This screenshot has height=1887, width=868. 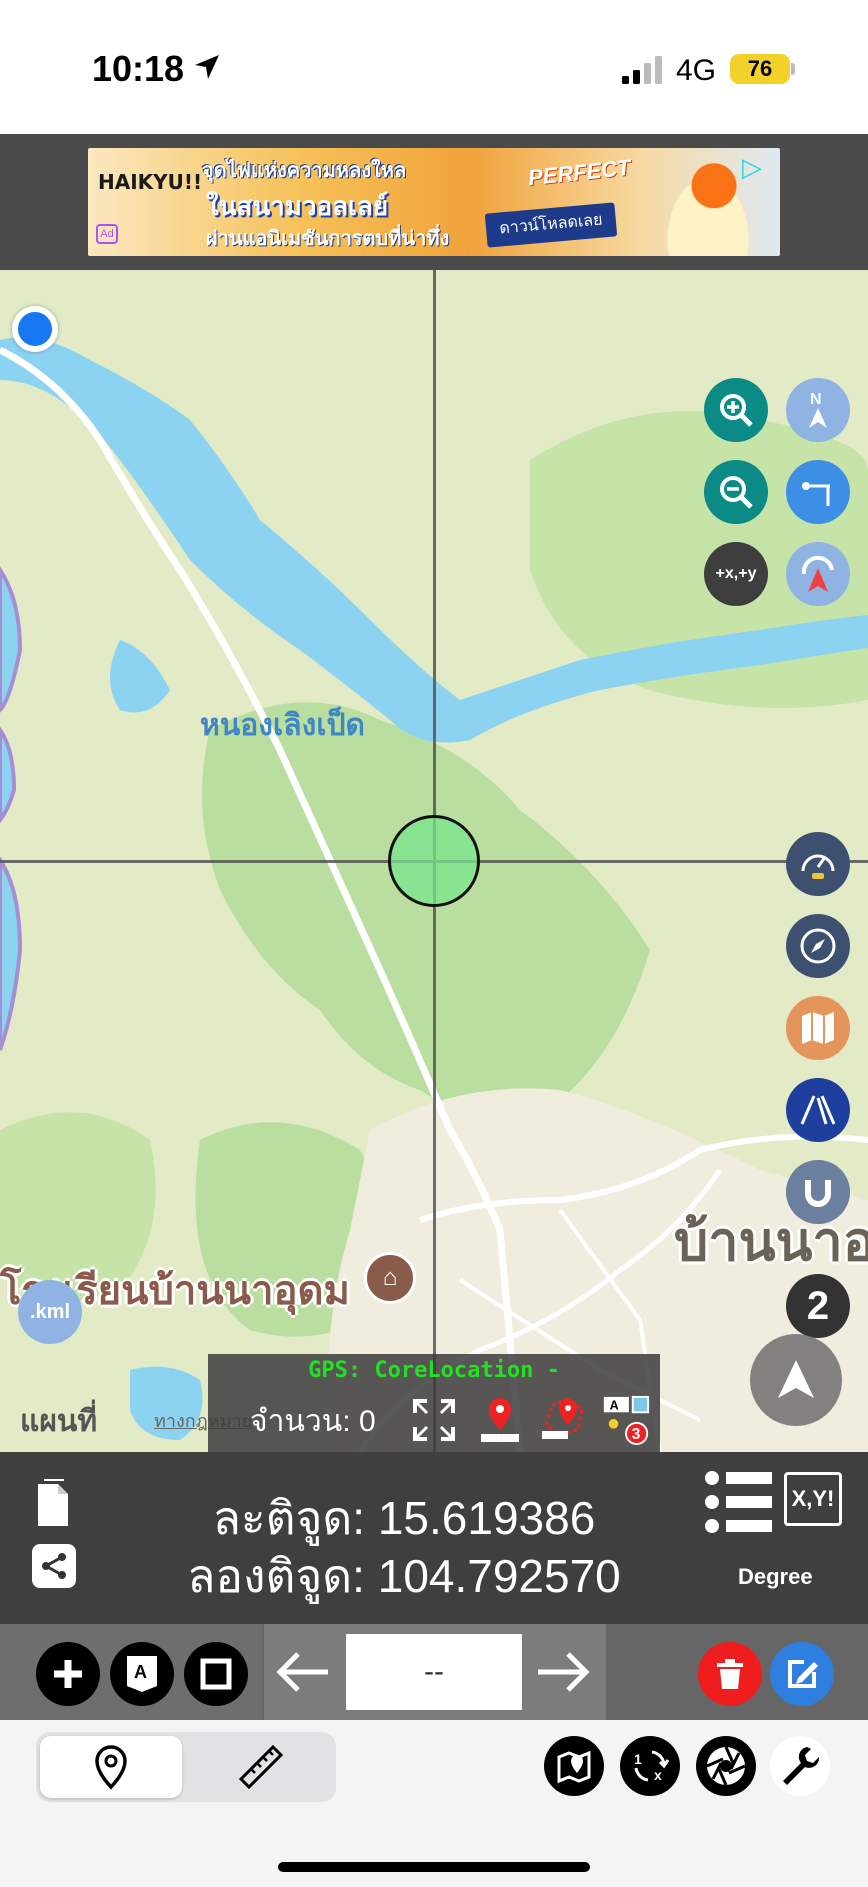 I want to click on text-label-button: A, so click(x=142, y=1674).